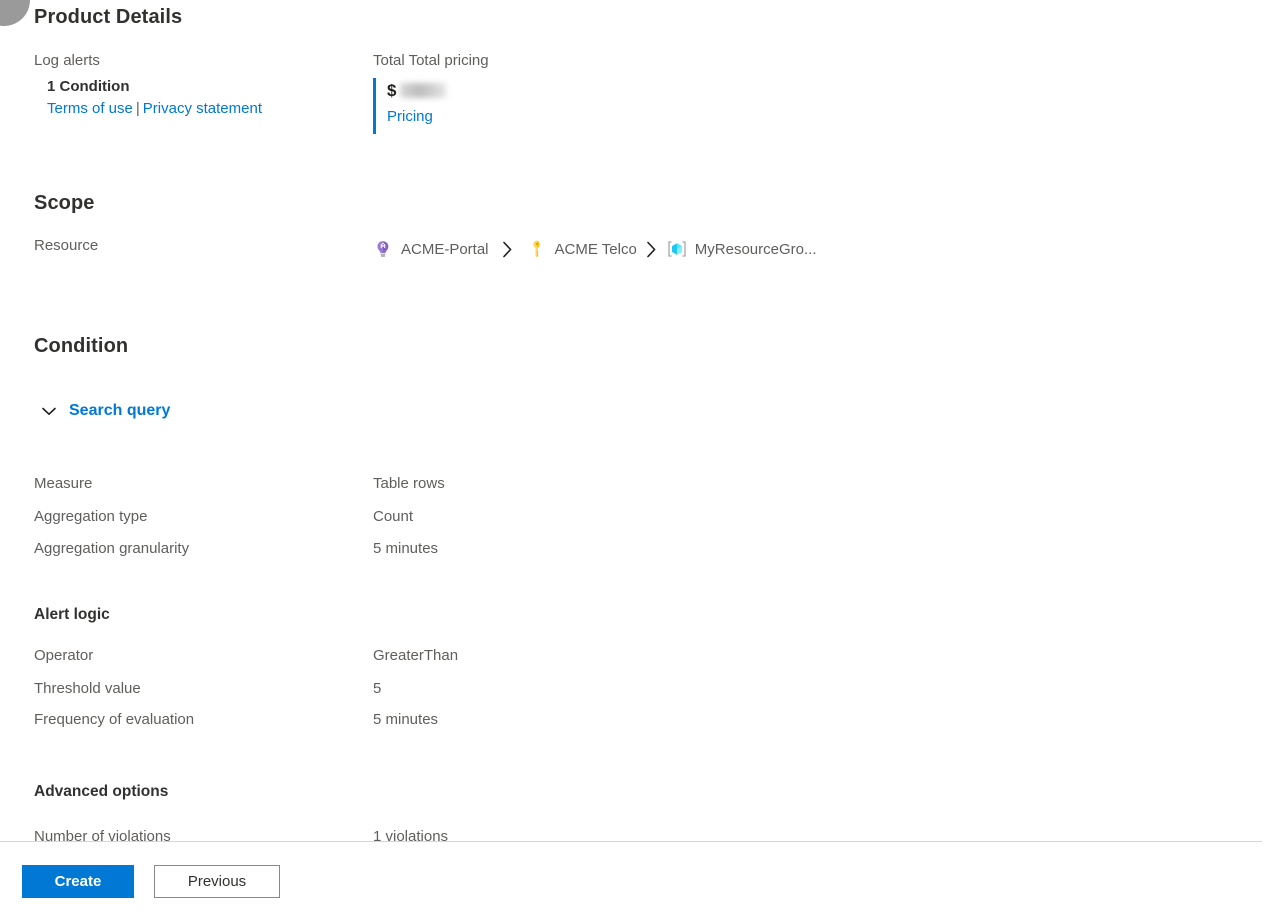 The image size is (1287, 915). What do you see at coordinates (634, 834) in the screenshot?
I see `row-number-of-violations: Number of violations 1 violations` at bounding box center [634, 834].